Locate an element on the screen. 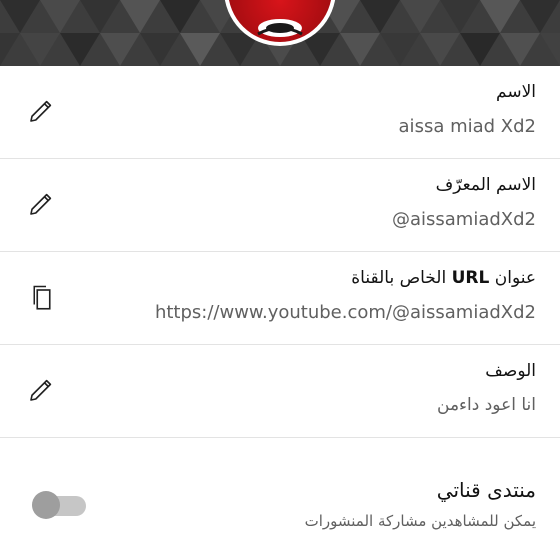  channel-banner is located at coordinates (280, 33).